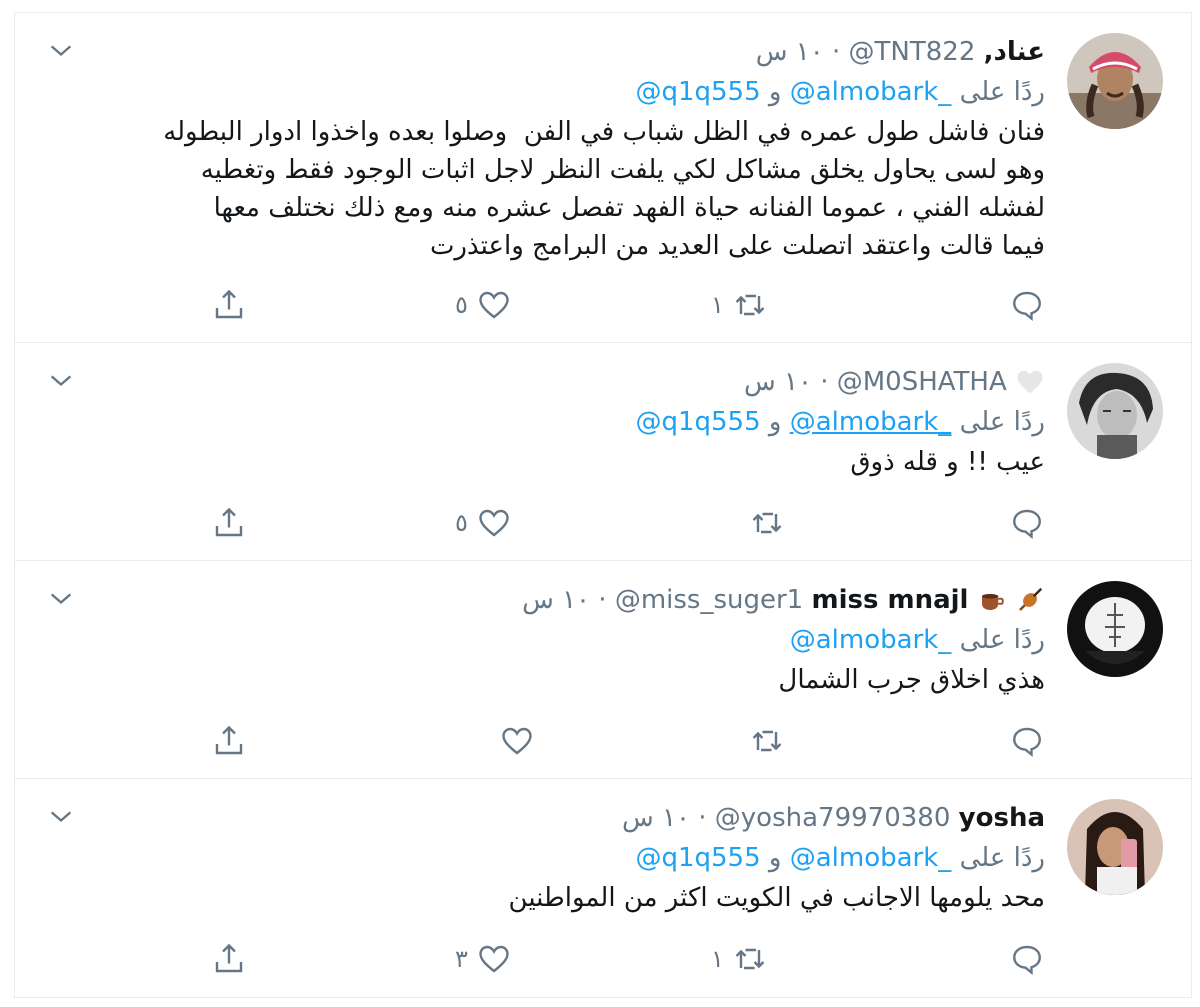 The width and height of the screenshot is (1200, 1007). I want to click on coffee-emoji-icon, so click(992, 601).